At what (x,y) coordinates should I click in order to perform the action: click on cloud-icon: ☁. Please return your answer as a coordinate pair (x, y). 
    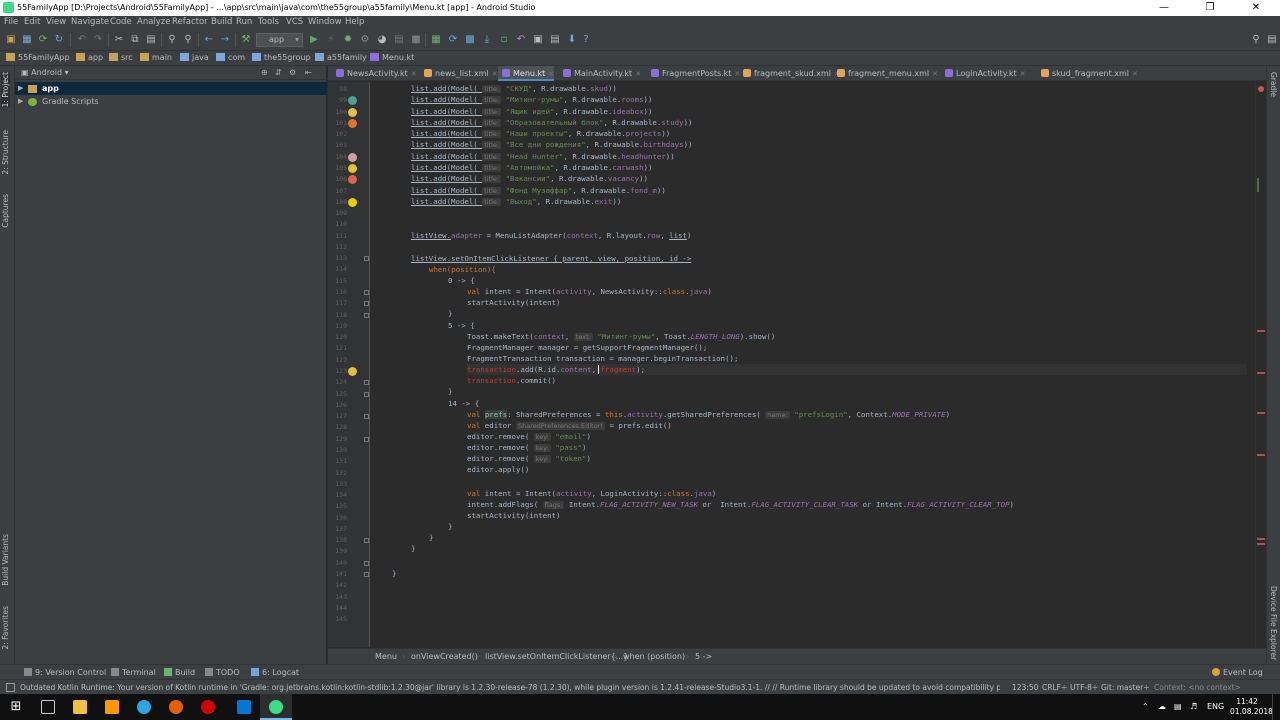
    Looking at the image, I should click on (1162, 706).